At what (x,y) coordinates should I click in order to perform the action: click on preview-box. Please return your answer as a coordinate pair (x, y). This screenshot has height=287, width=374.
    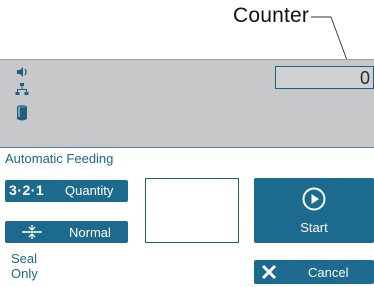
    Looking at the image, I should click on (192, 210).